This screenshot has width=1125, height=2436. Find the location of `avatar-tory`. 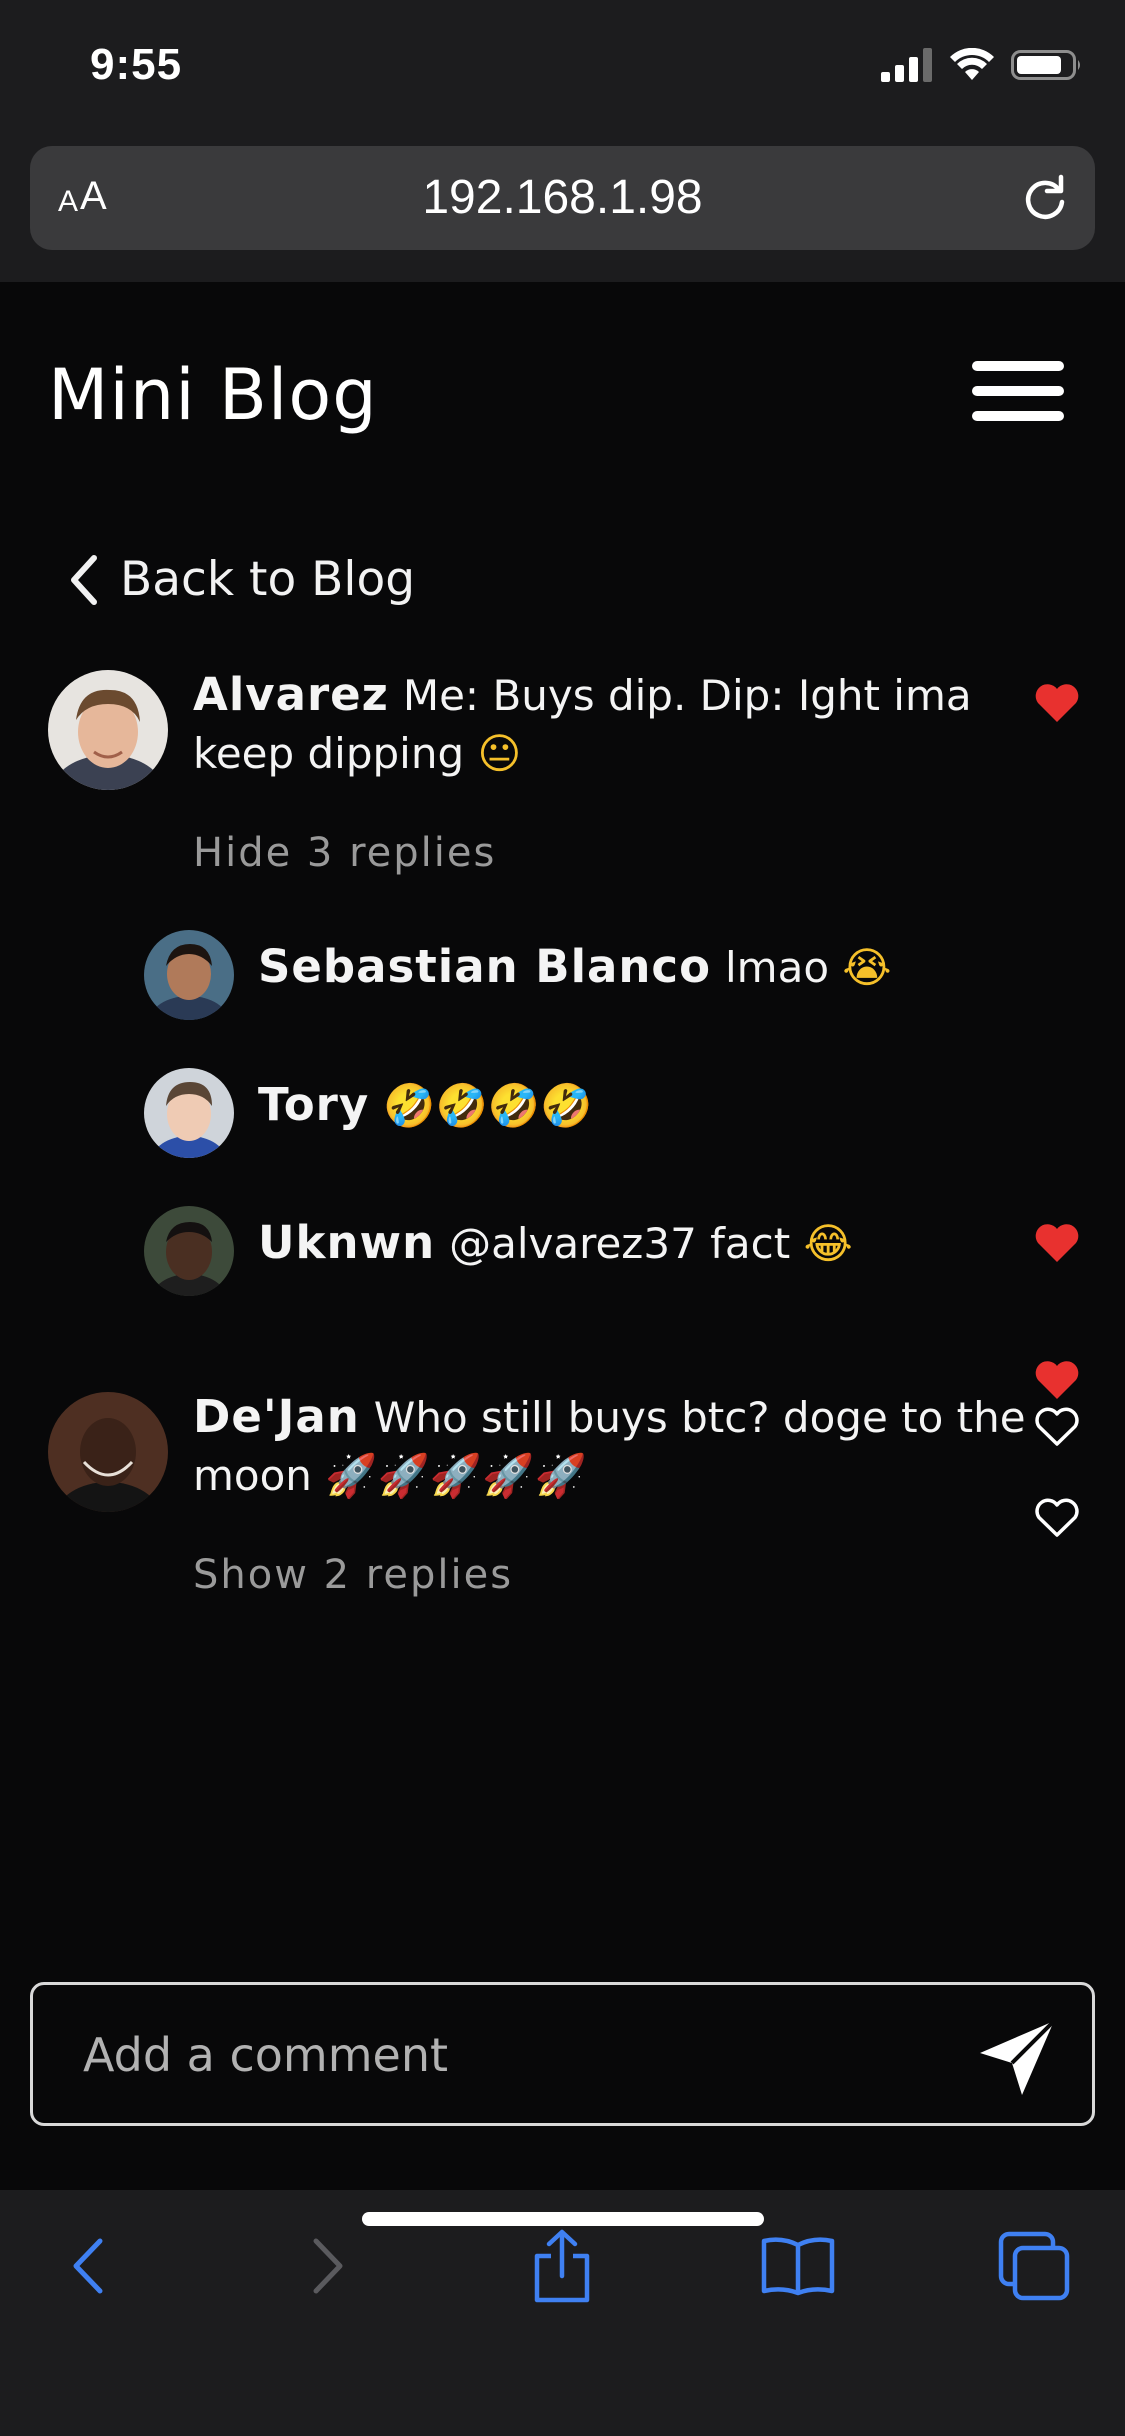

avatar-tory is located at coordinates (189, 1113).